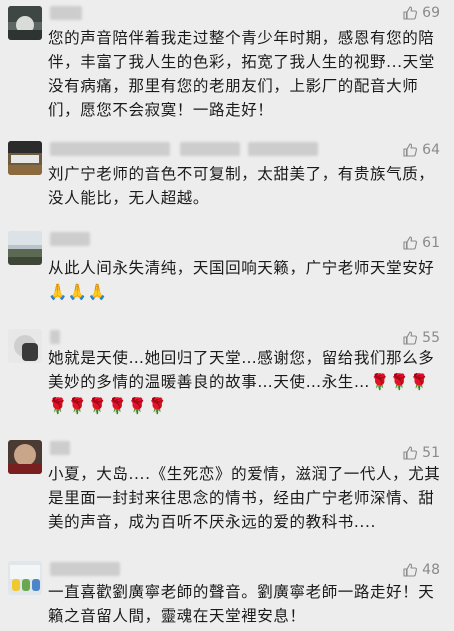 The width and height of the screenshot is (454, 631). I want to click on like-count-button: 48, so click(421, 570).